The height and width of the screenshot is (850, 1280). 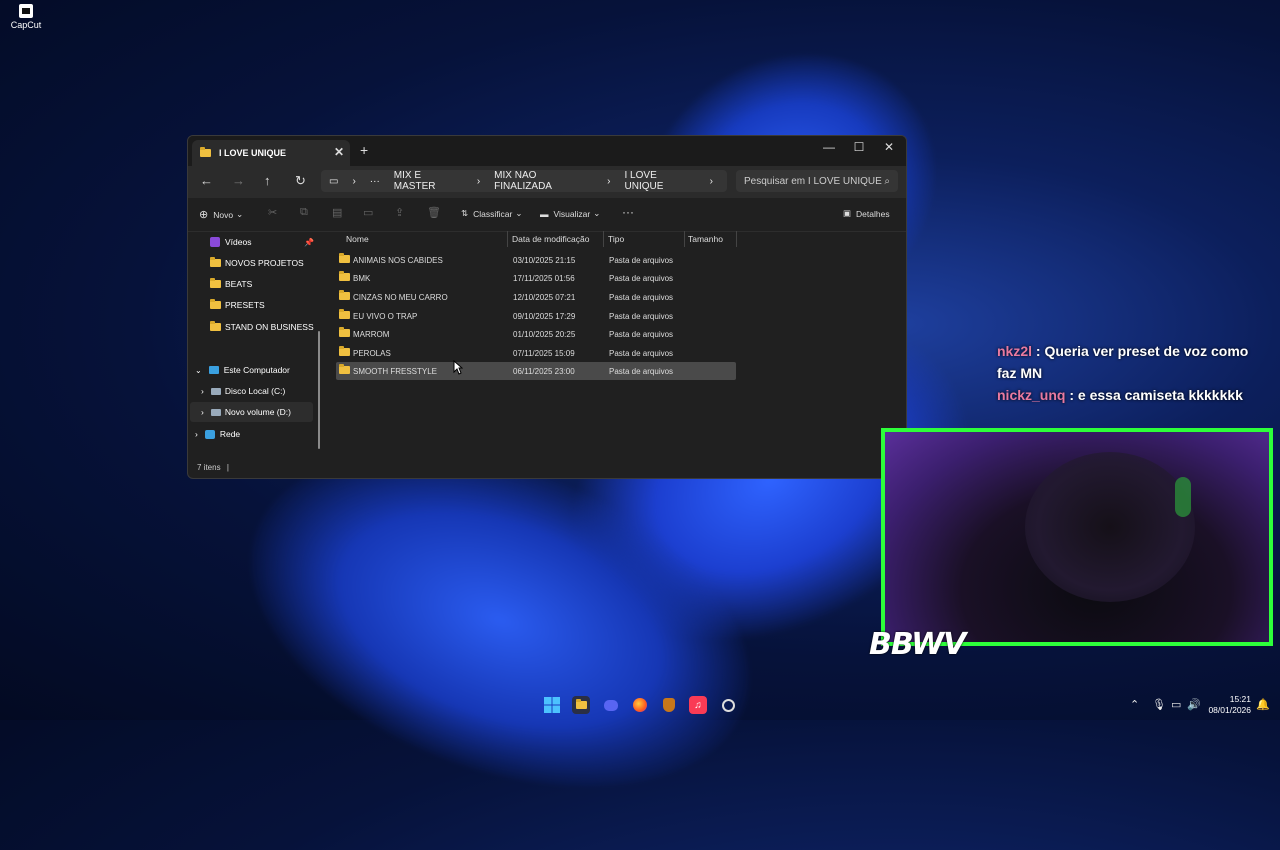 I want to click on column-header-type: Tipo, so click(x=616, y=239).